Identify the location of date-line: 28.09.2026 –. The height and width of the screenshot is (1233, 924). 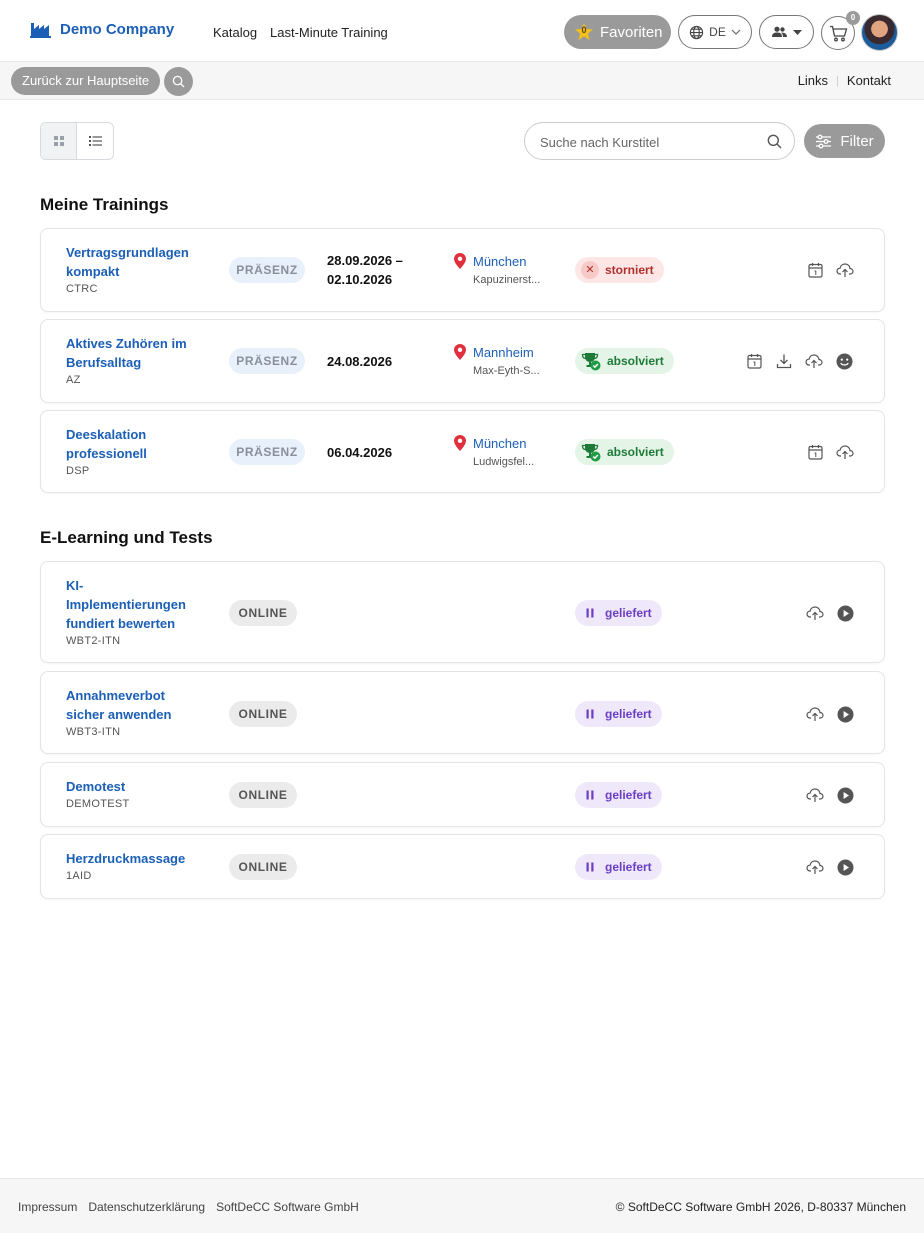
(365, 260).